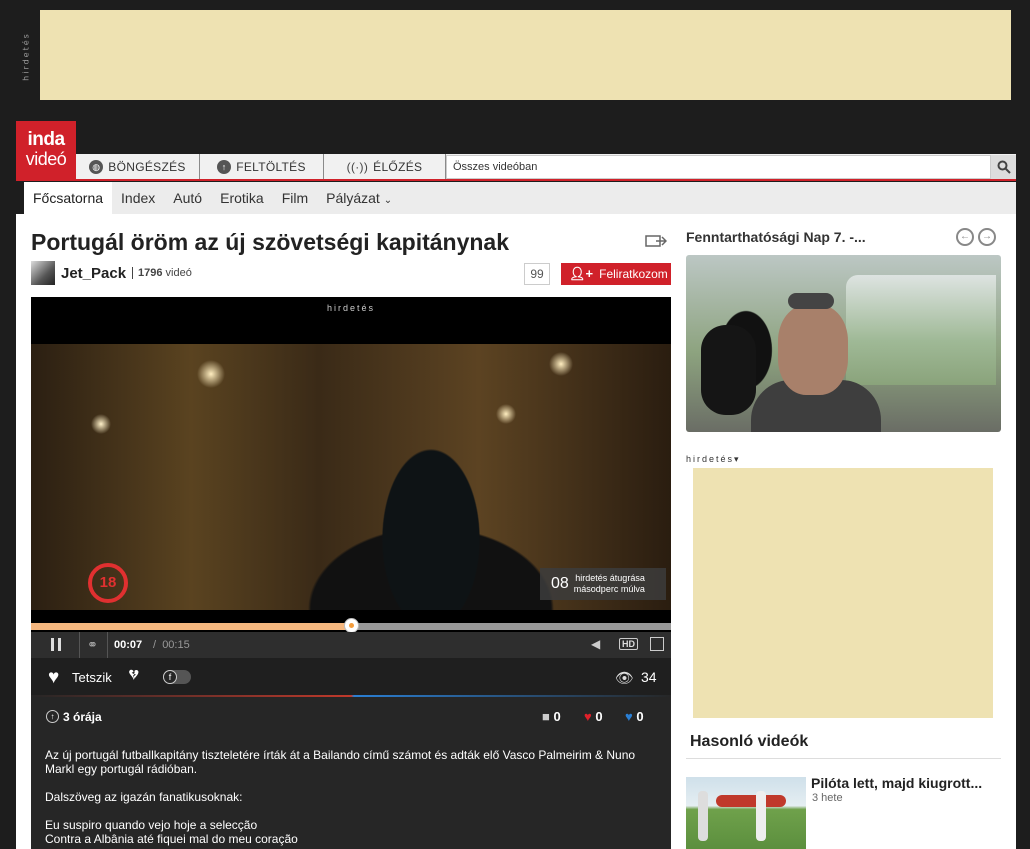  I want to click on subnav-item-auto: Autó, so click(187, 198).